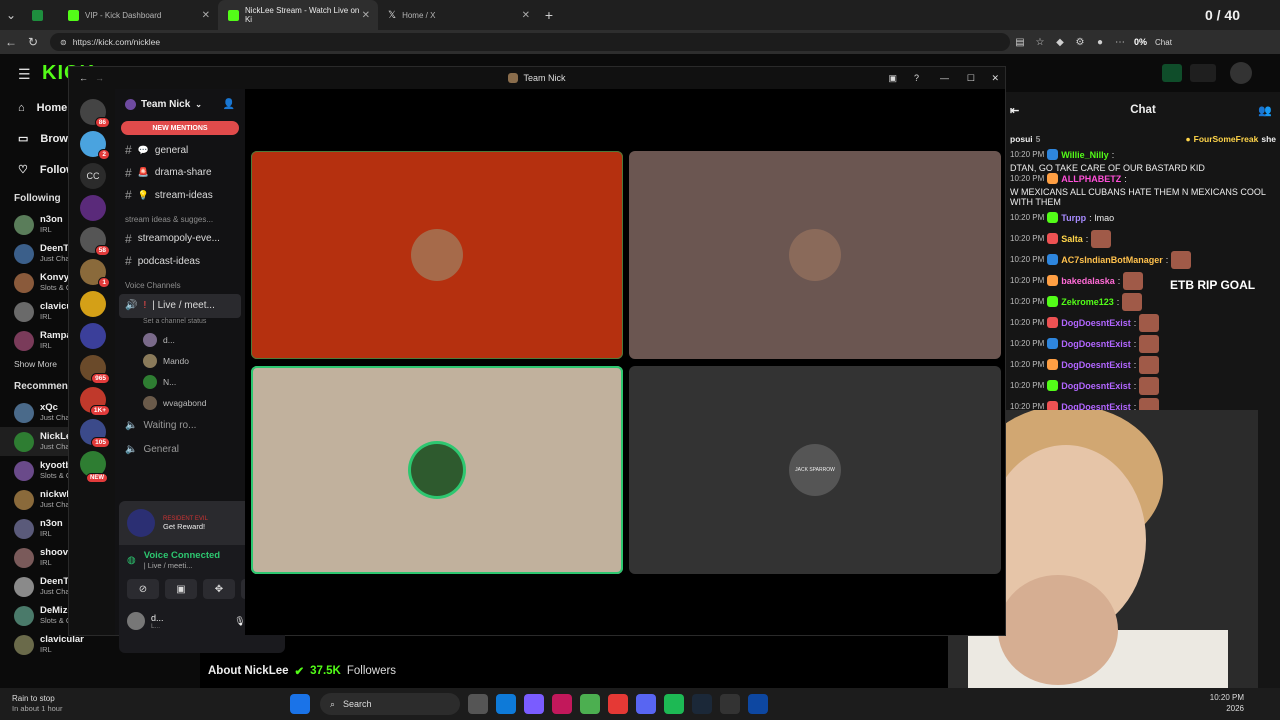 This screenshot has height=720, width=1280. Describe the element at coordinates (1087, 302) in the screenshot. I see `chat-username: Zekrome123` at that location.